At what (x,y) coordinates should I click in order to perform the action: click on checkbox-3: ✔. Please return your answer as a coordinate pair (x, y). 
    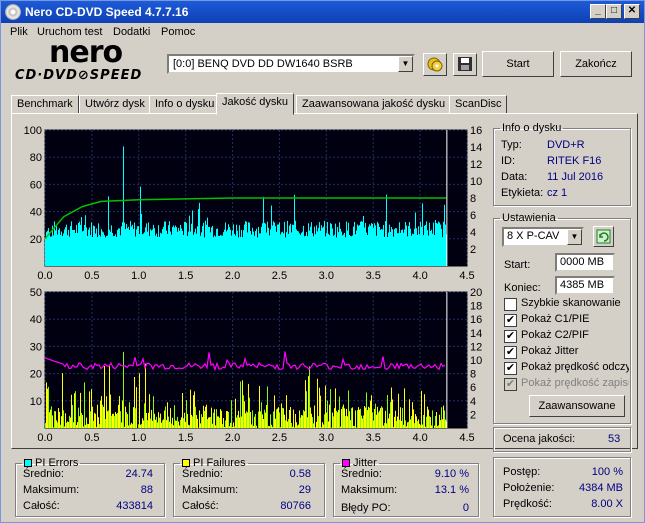
    Looking at the image, I should click on (510, 352).